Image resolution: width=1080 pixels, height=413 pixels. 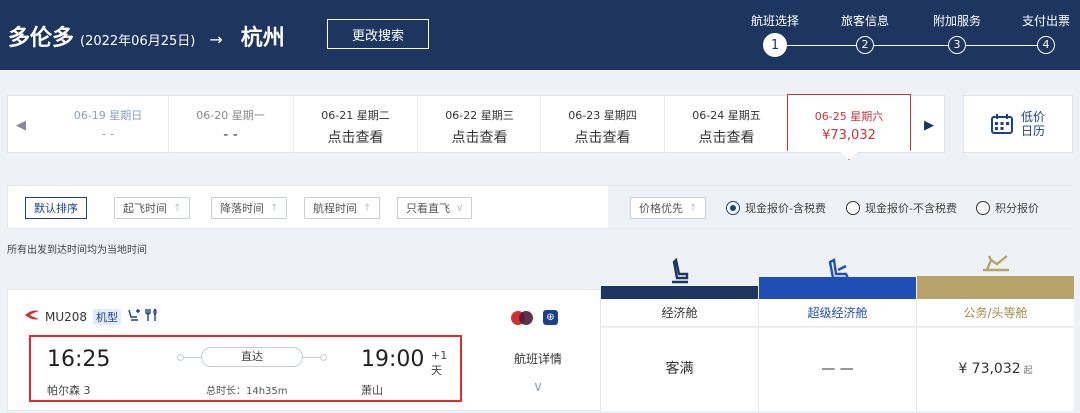 I want to click on mastercard-icon, so click(x=522, y=317).